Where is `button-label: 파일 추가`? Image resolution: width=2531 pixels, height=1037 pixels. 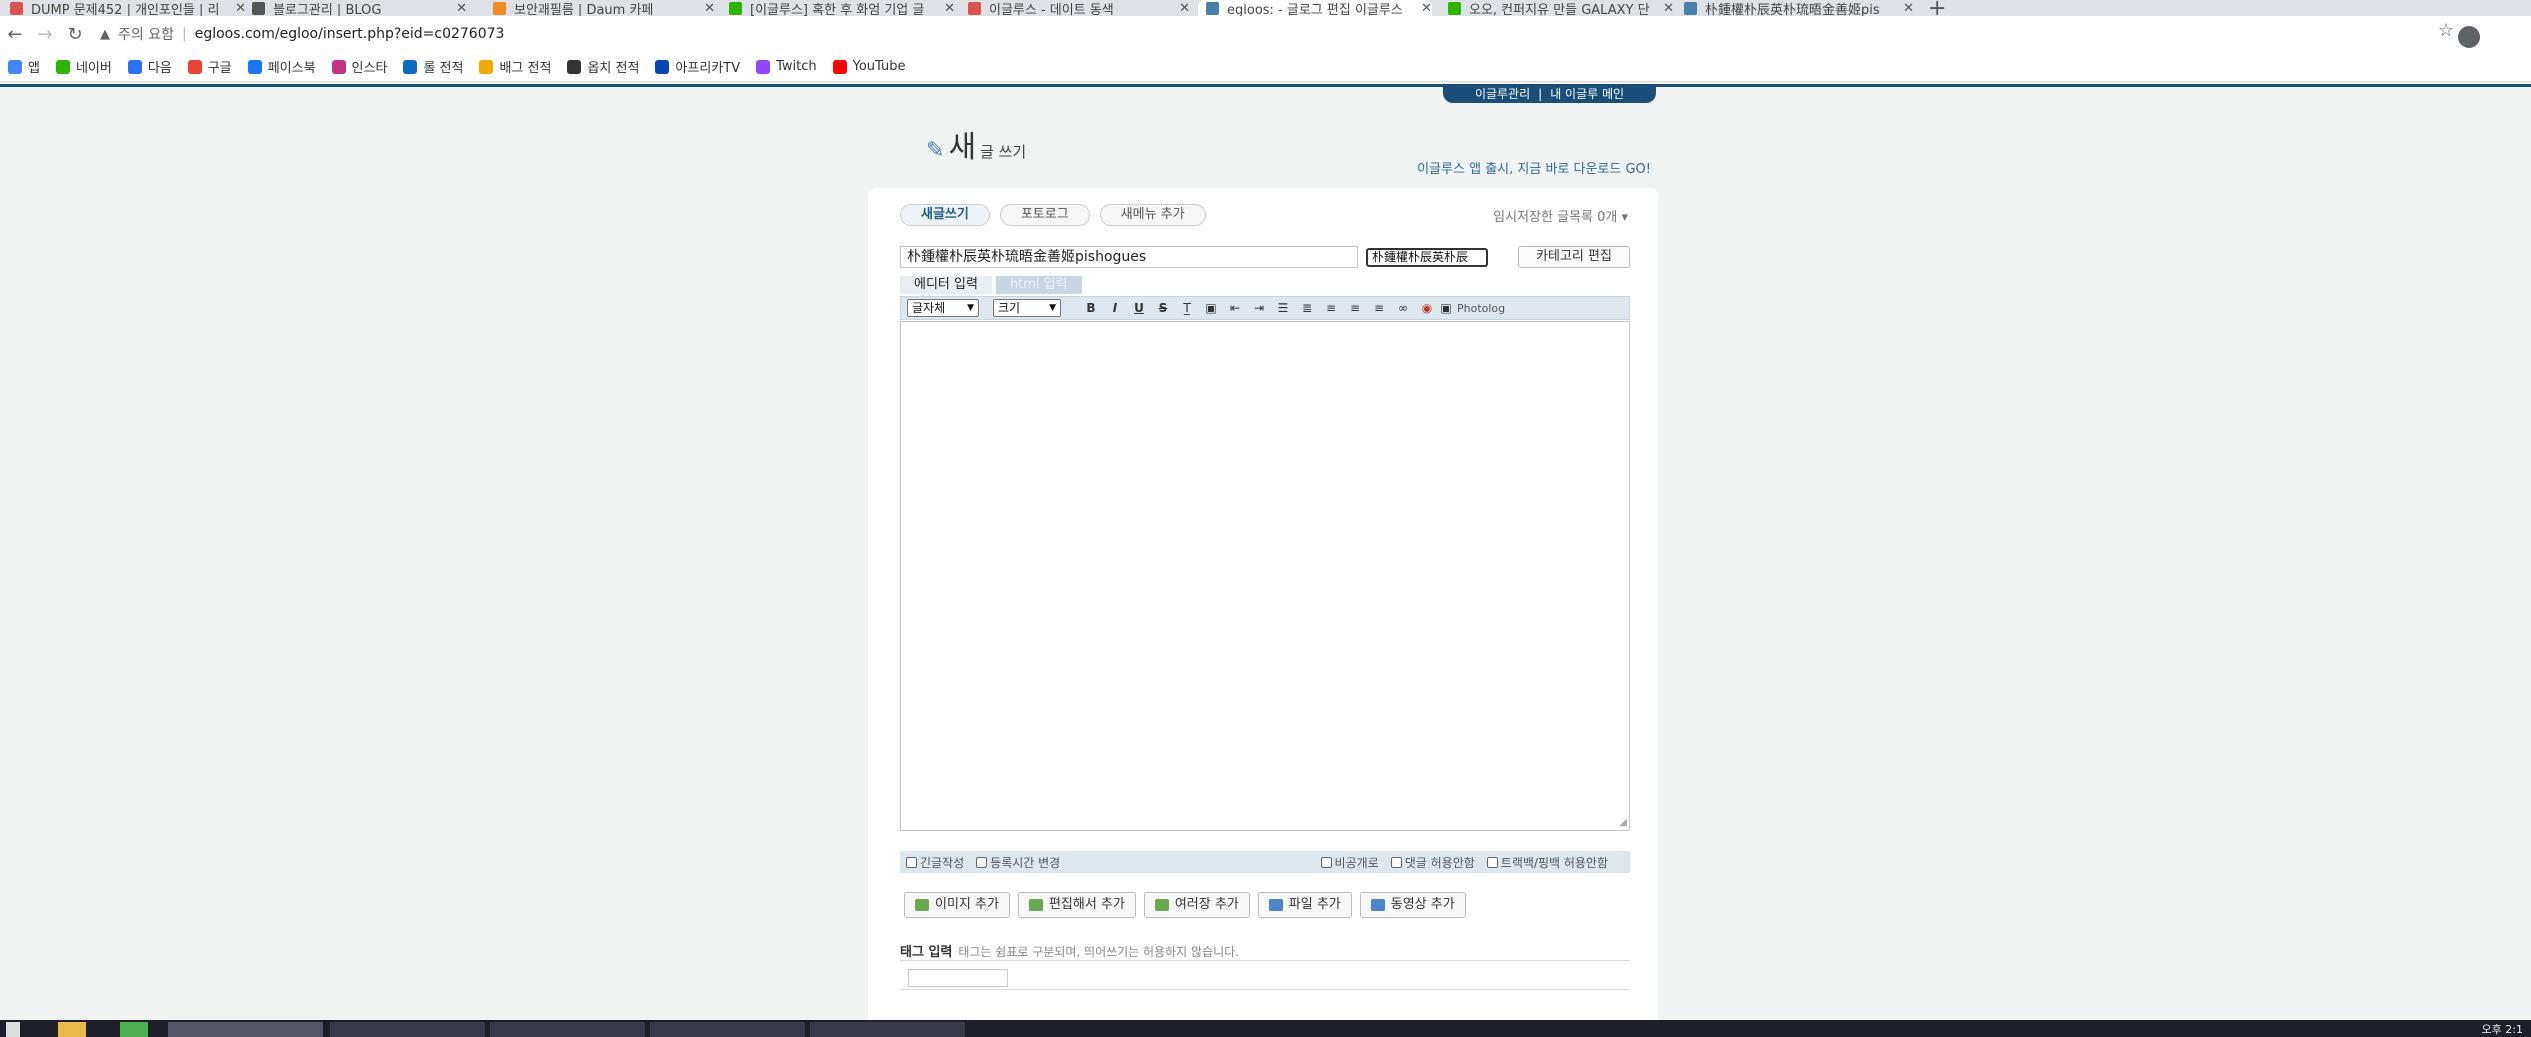 button-label: 파일 추가 is located at coordinates (1314, 904).